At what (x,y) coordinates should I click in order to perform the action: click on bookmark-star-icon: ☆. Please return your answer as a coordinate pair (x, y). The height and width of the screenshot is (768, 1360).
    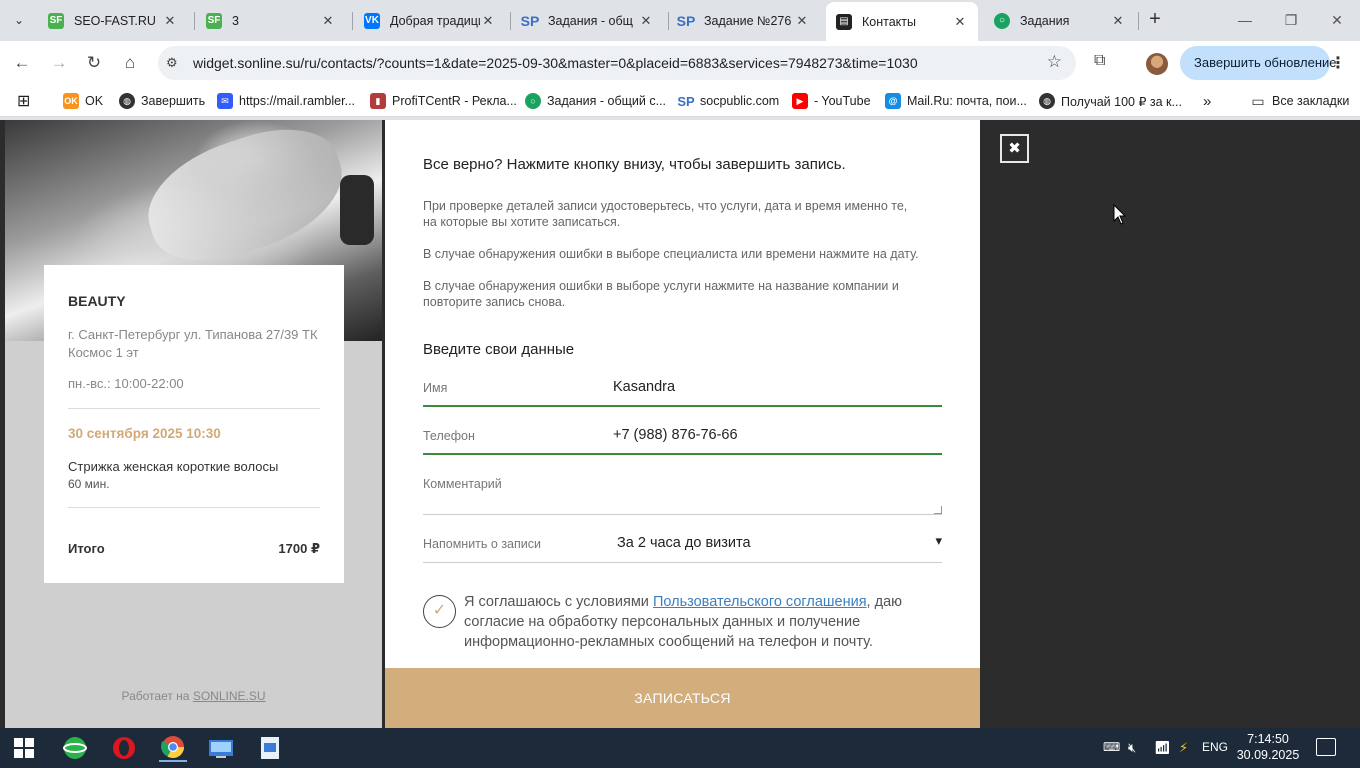
    Looking at the image, I should click on (1054, 62).